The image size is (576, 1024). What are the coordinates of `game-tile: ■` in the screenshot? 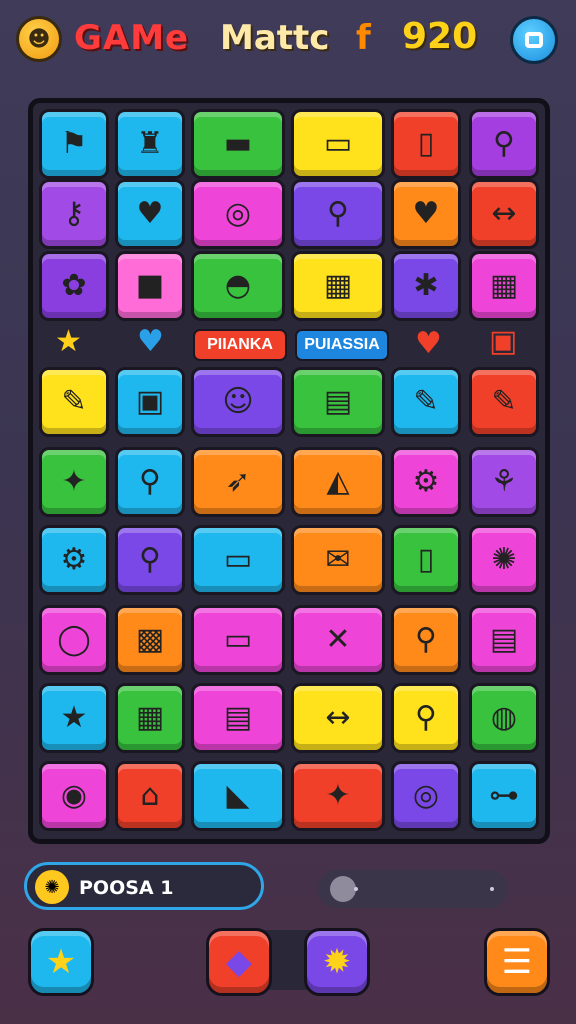 It's located at (150, 286).